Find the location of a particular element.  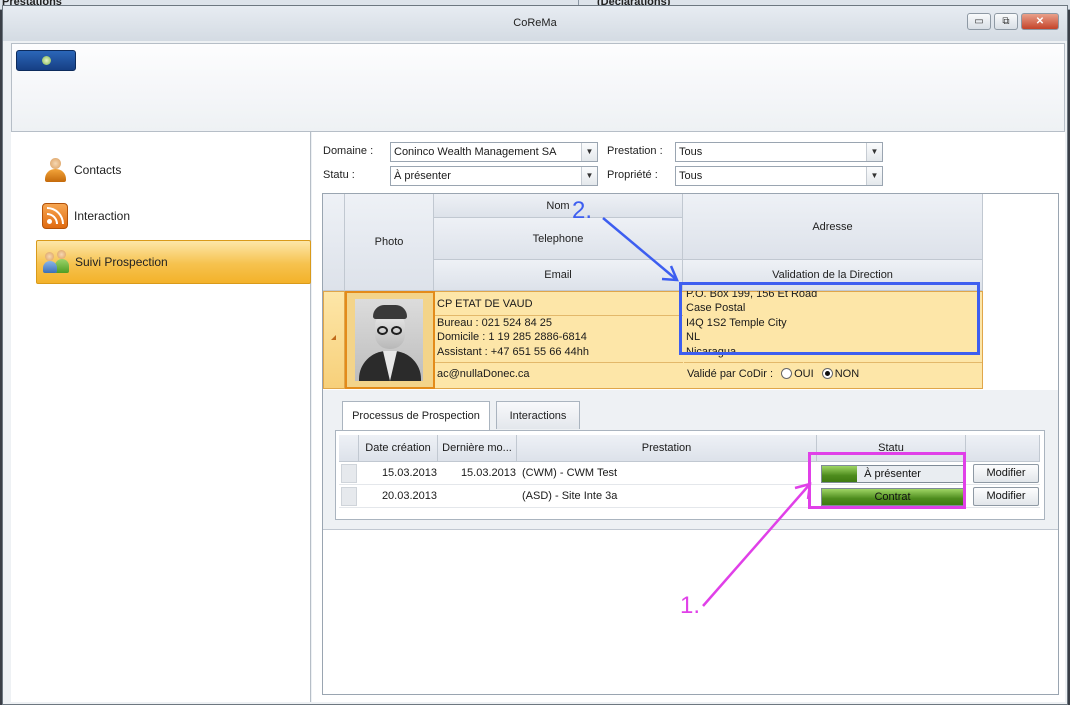

date-creation-cell: 15.03.2013 is located at coordinates (409, 473).